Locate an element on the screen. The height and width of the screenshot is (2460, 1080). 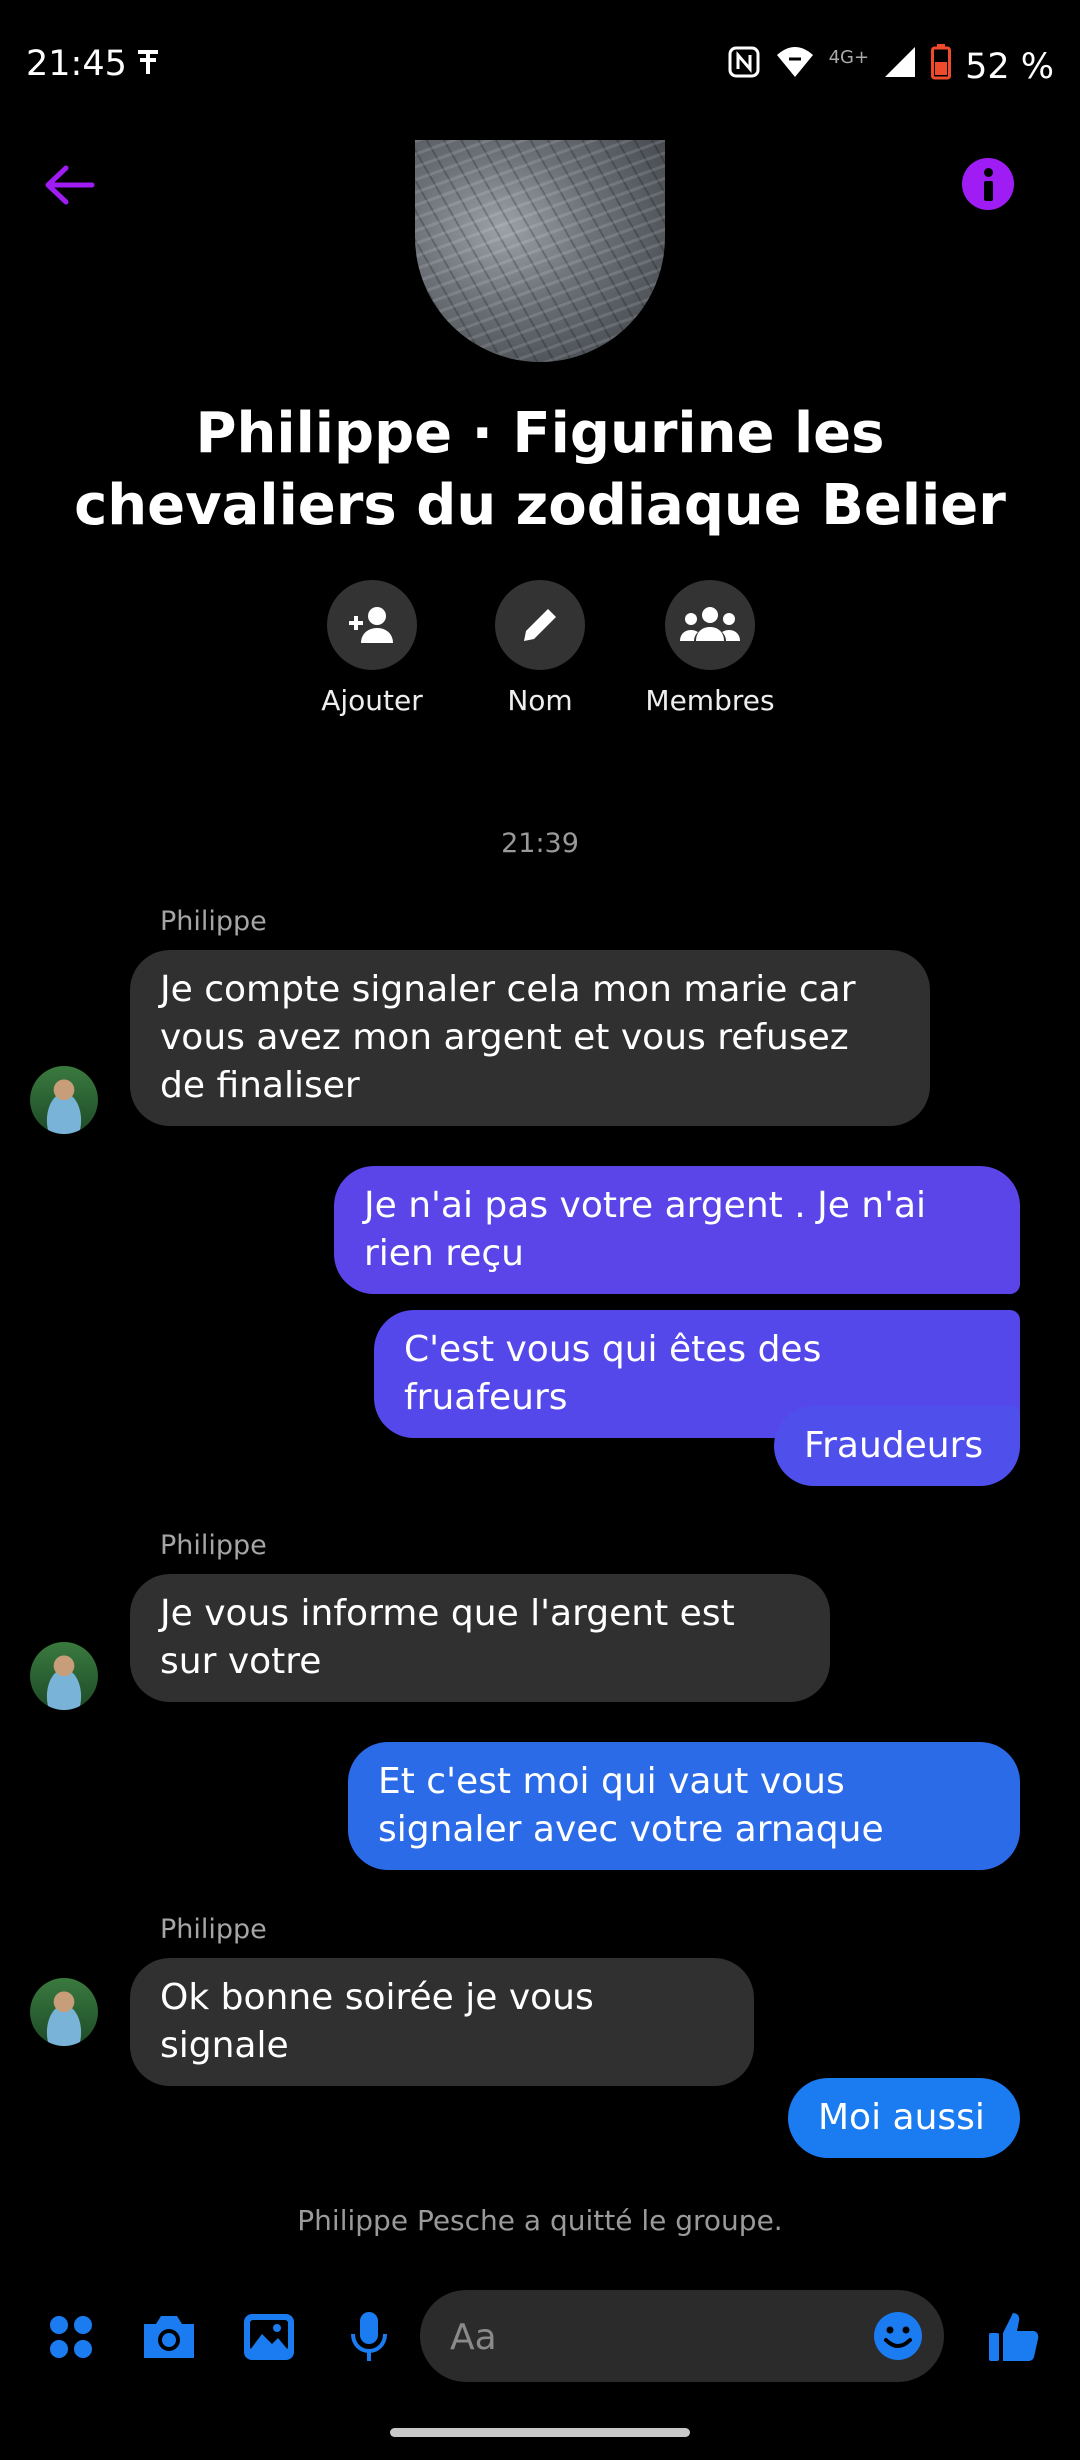
battery-percent: 52 % is located at coordinates (1009, 66).